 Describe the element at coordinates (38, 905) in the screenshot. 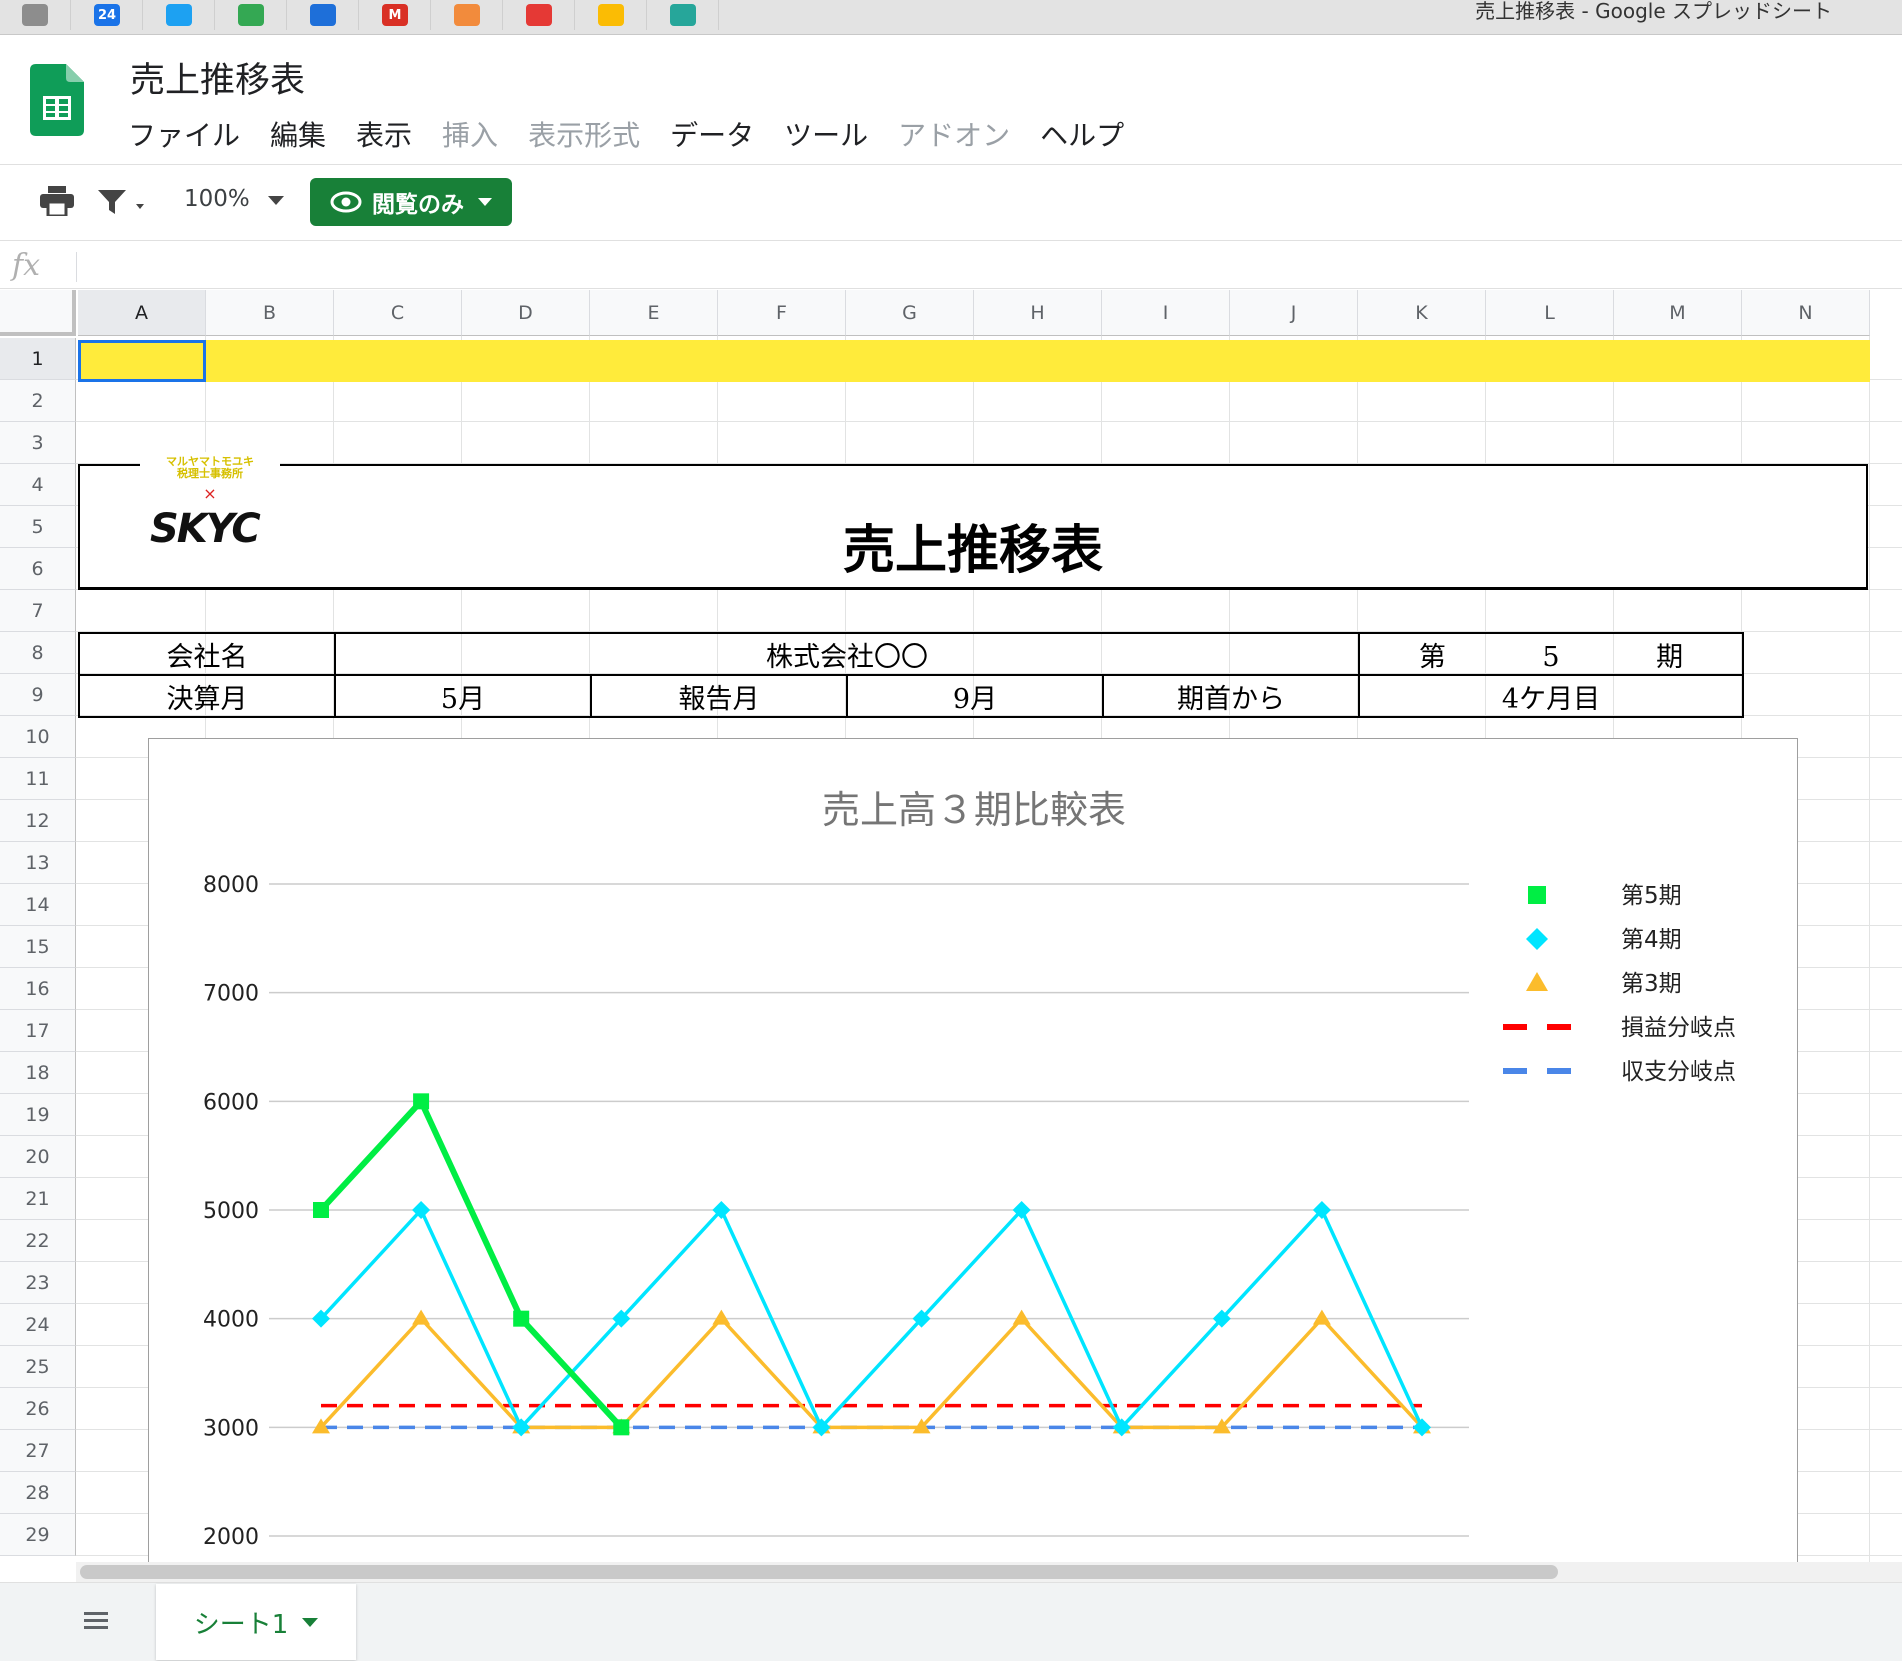

I see `row-header-14: 14` at that location.